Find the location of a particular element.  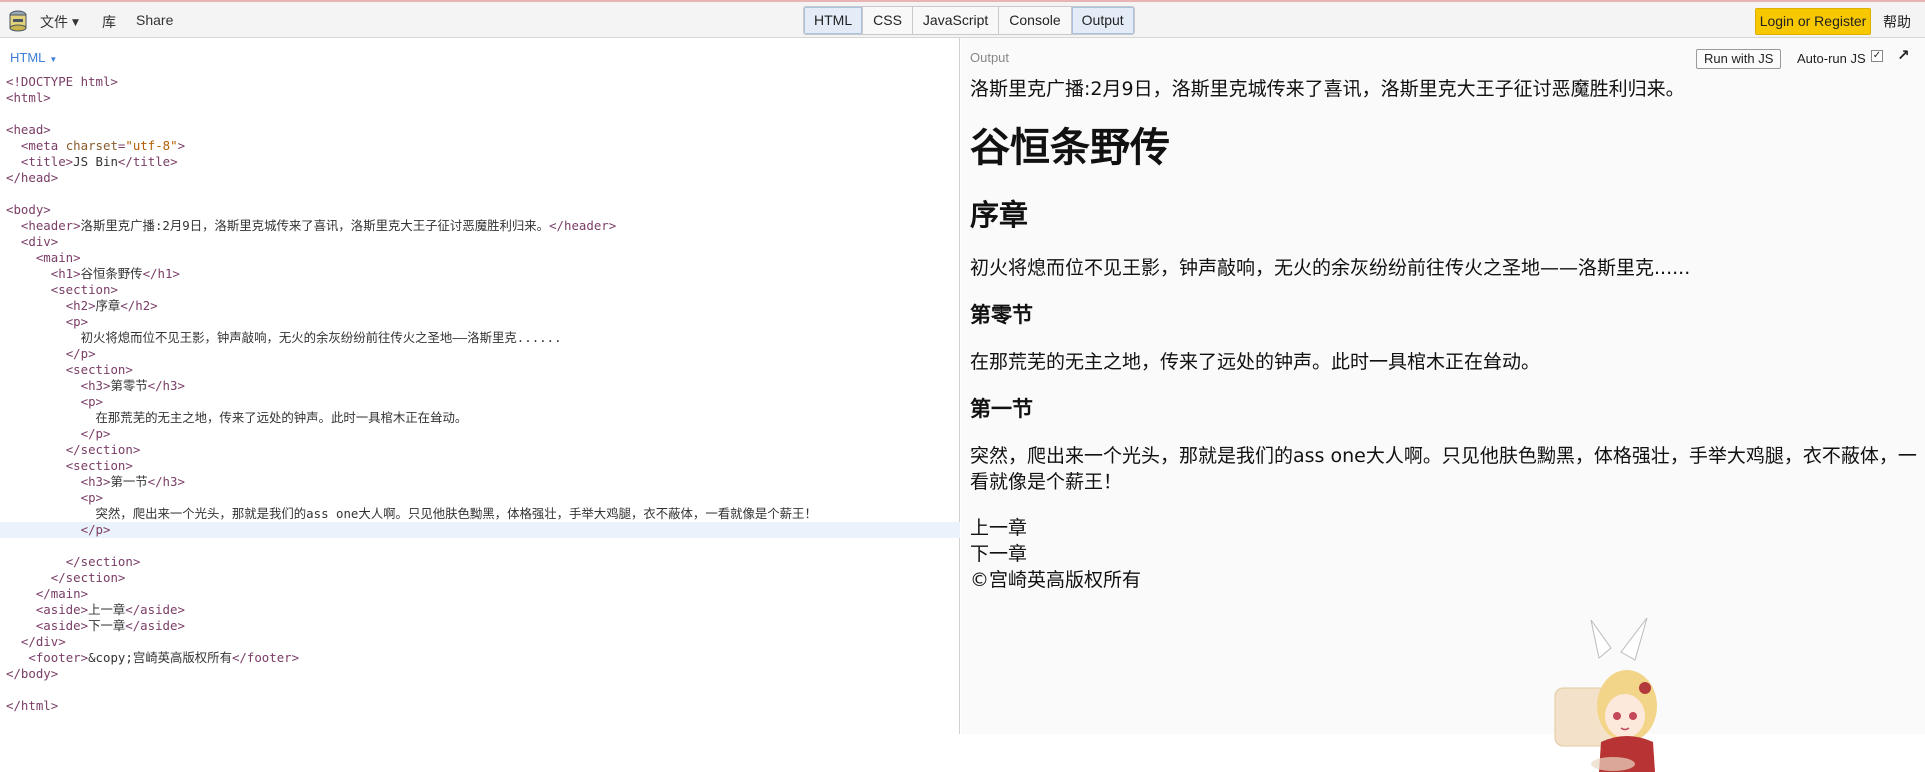

anime-mascot-sticker is located at coordinates (1605, 695).